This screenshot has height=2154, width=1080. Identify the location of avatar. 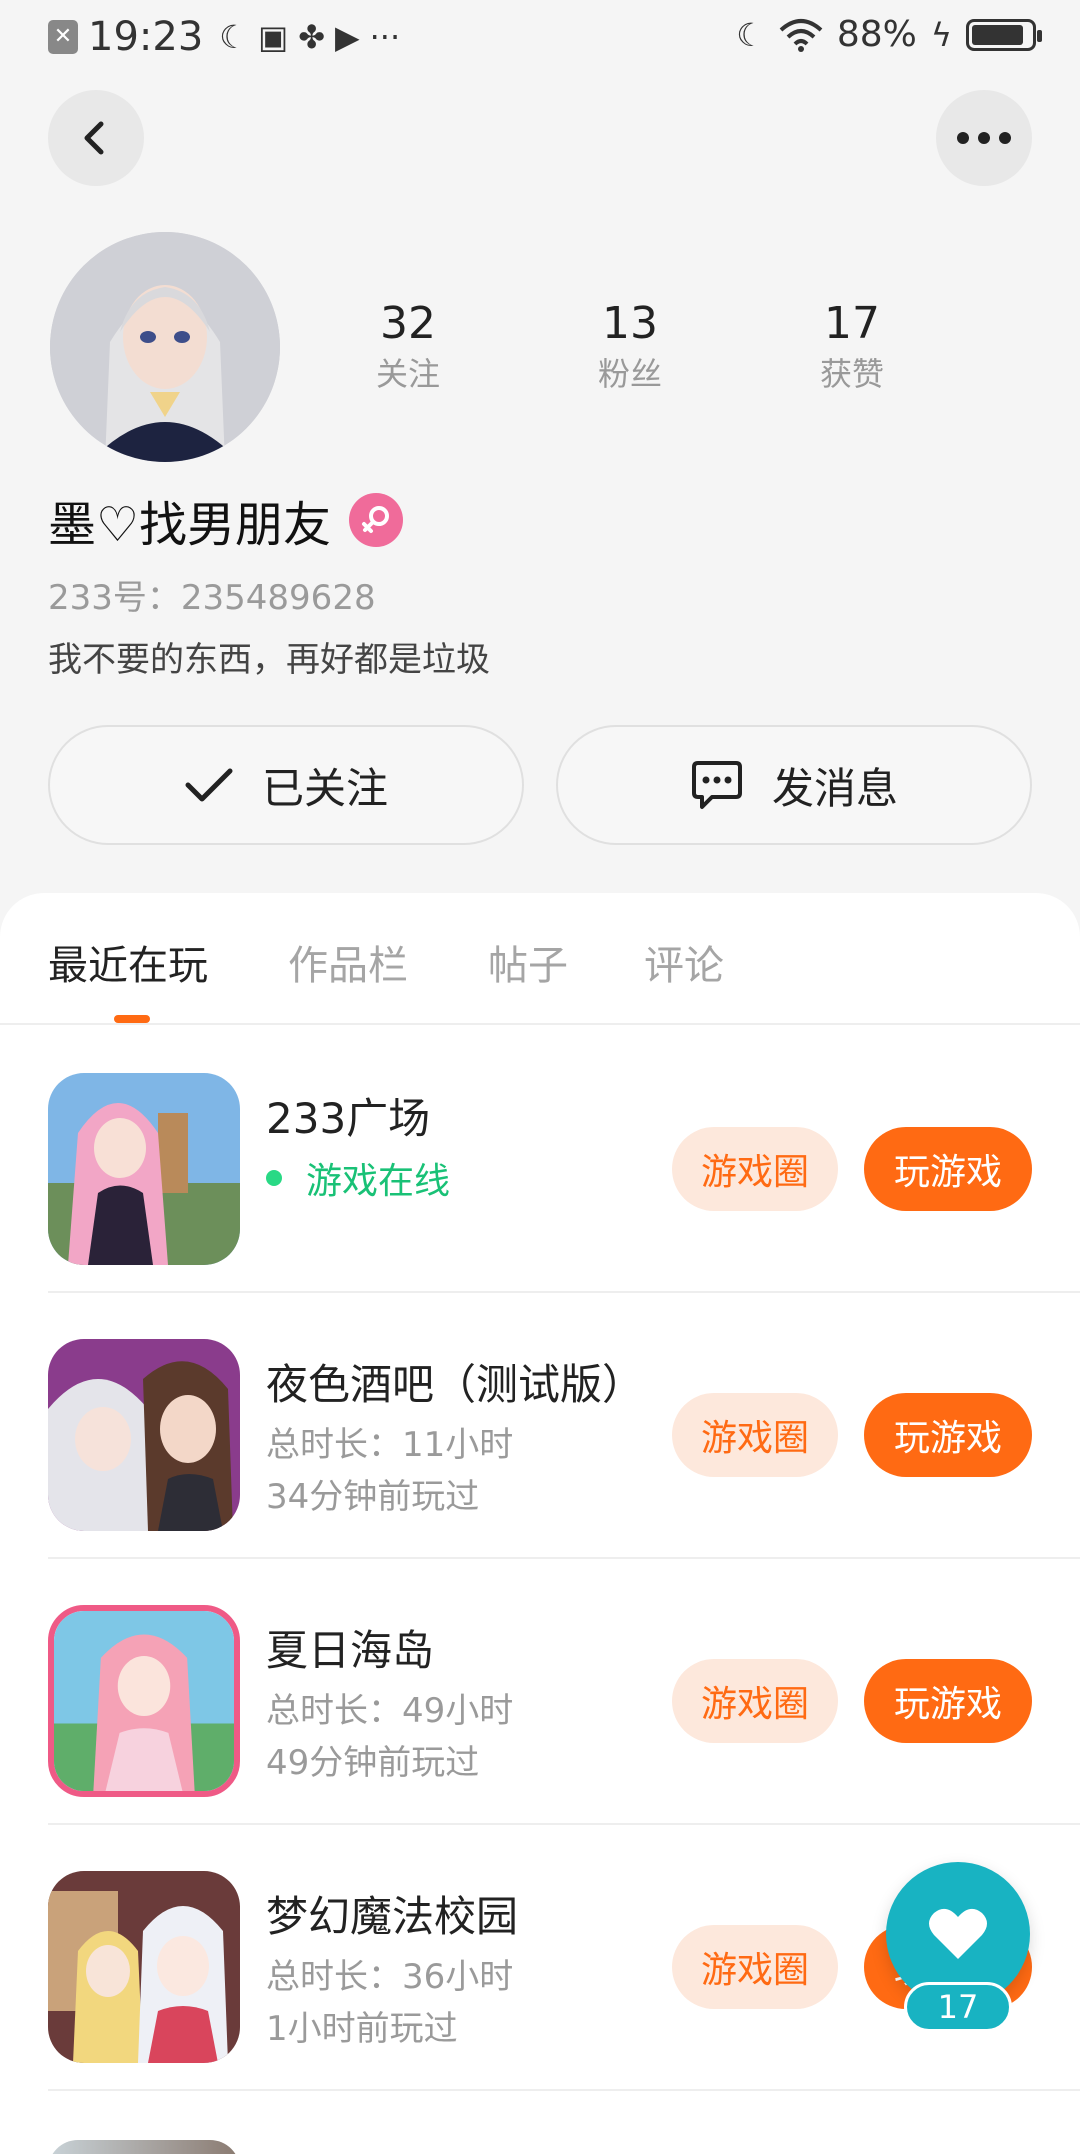
(165, 347).